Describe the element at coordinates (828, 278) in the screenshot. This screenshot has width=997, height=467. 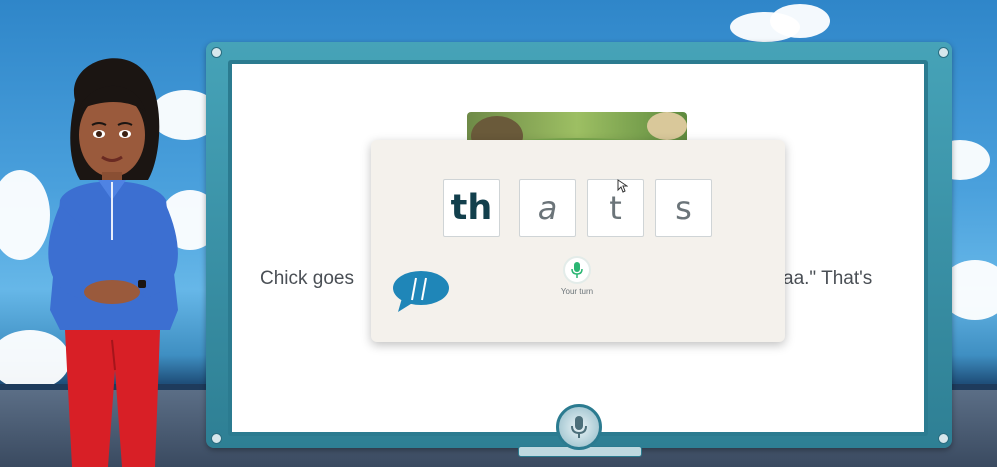
I see `story-text-right: aa." That's` at that location.